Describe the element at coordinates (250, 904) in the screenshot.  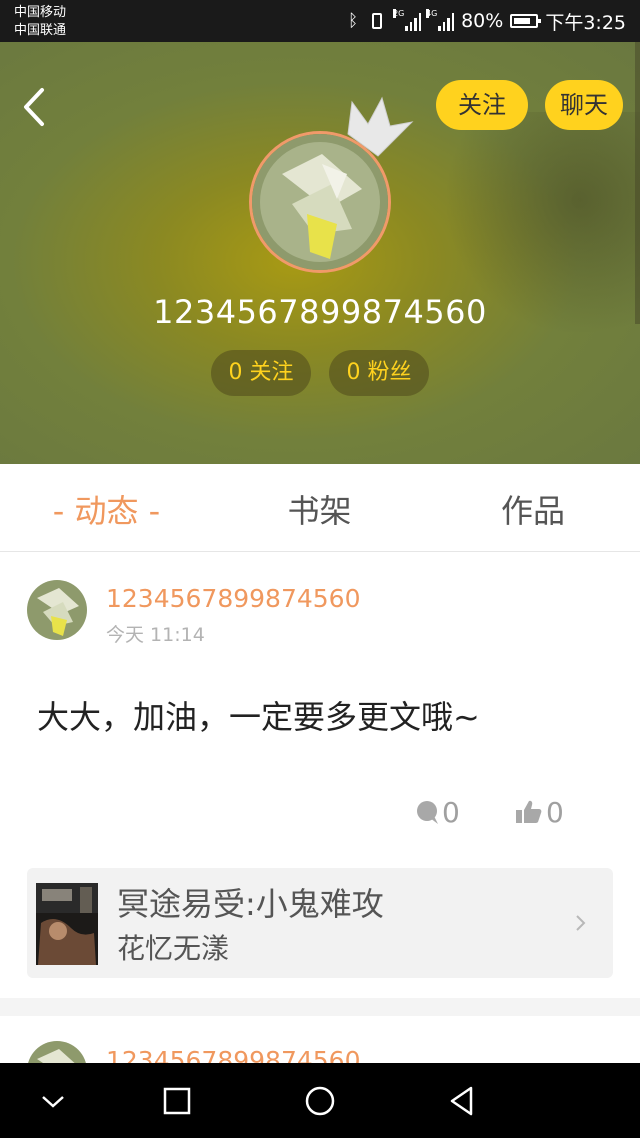
I see `book-title: 冥途易受:小鬼难攻` at that location.